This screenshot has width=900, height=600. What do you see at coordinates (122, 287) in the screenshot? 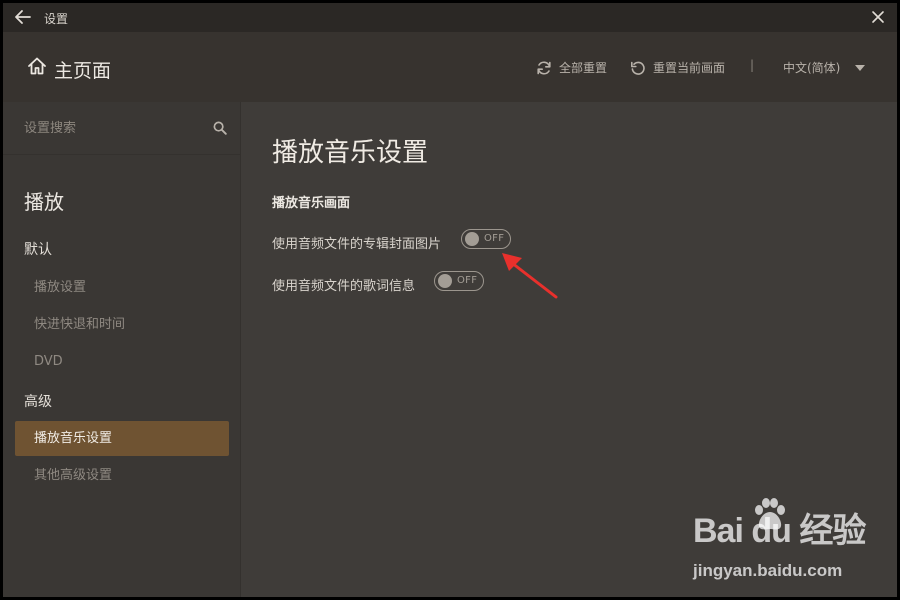
I see `sidebar-item-playback-settings: 播放设置` at bounding box center [122, 287].